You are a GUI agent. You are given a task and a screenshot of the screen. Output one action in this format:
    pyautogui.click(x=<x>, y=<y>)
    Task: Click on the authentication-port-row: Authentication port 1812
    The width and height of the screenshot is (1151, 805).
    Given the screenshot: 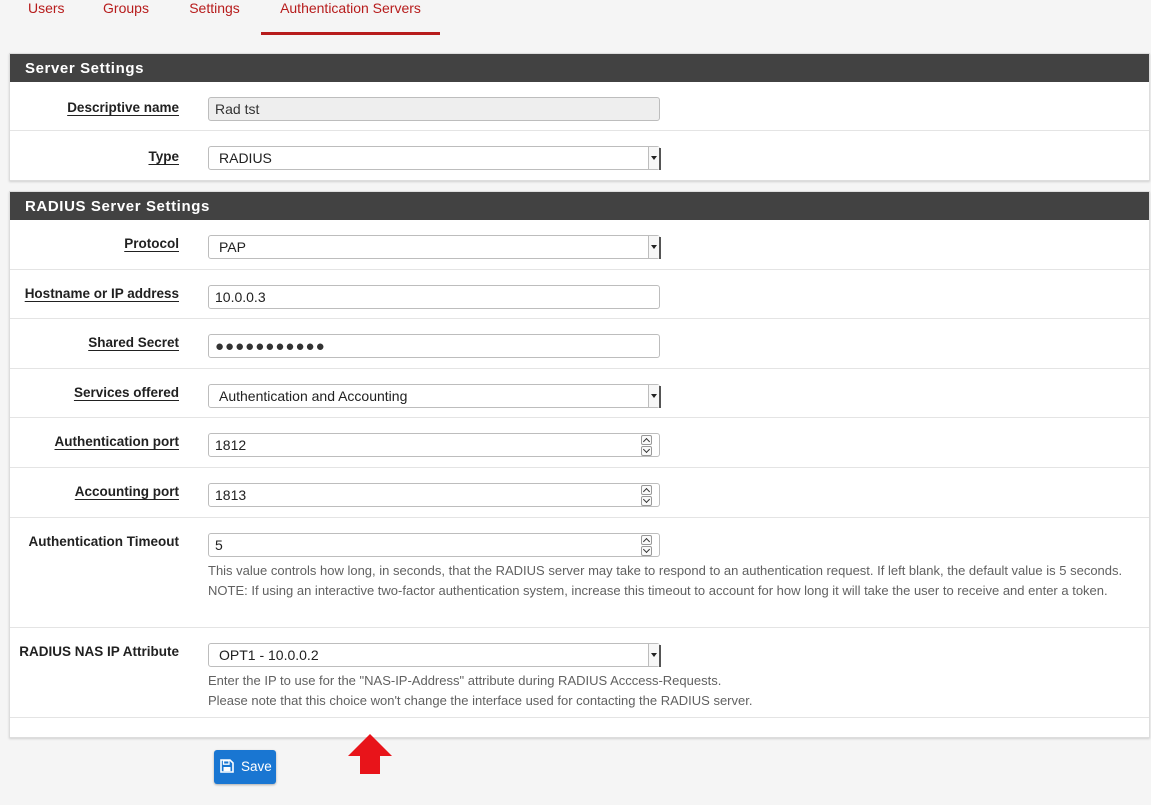 What is the action you would take?
    pyautogui.click(x=579, y=443)
    